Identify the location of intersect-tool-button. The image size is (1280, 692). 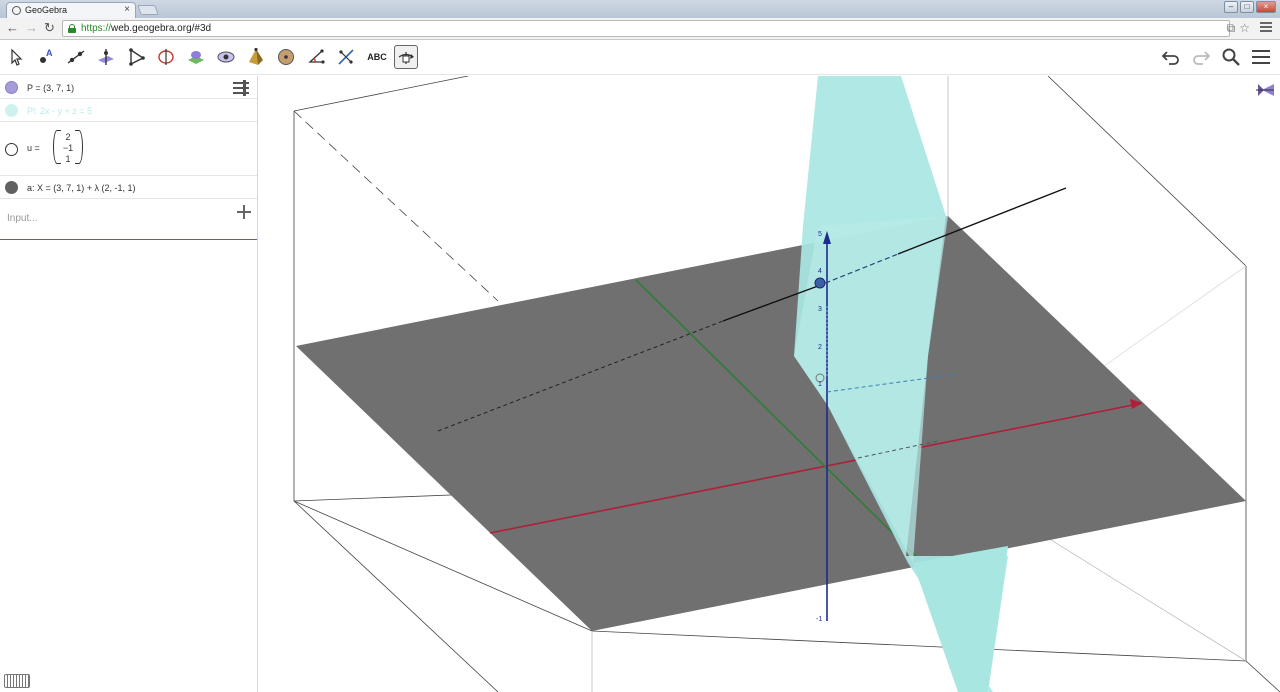
(196, 57).